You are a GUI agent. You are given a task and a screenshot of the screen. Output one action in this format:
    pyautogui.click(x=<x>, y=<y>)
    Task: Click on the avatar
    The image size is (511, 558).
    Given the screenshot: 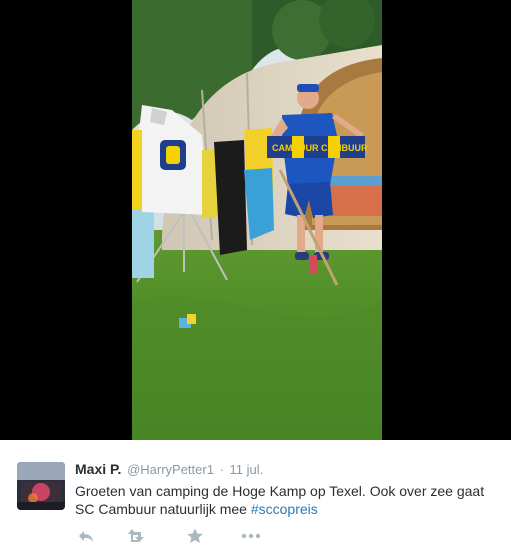 What is the action you would take?
    pyautogui.click(x=41, y=486)
    